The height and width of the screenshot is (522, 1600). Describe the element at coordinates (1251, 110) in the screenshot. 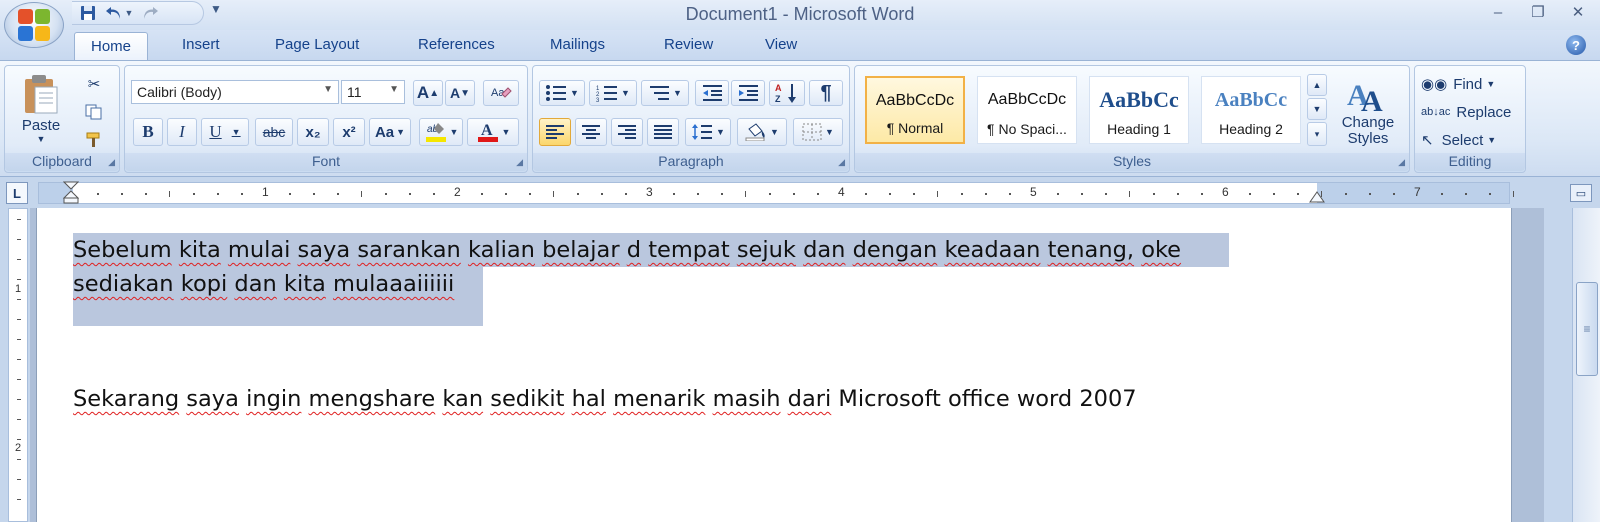

I see `style-heading-2: AaBbCc Heading 2` at that location.